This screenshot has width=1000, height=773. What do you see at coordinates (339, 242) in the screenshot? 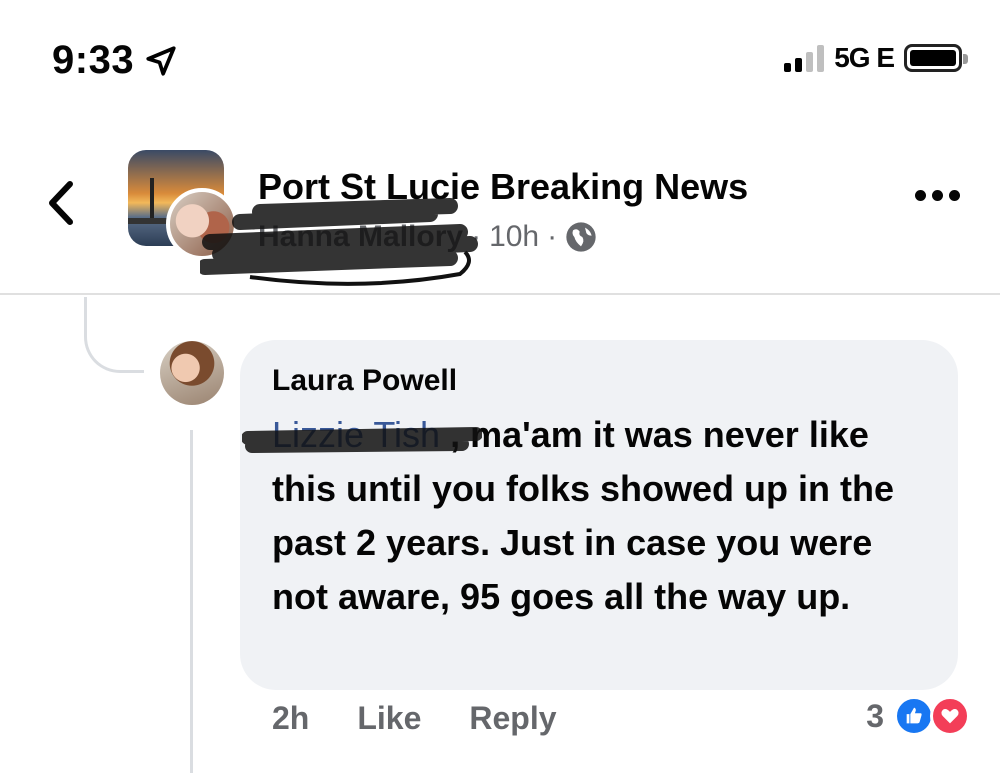
I see `redaction-scribble` at bounding box center [339, 242].